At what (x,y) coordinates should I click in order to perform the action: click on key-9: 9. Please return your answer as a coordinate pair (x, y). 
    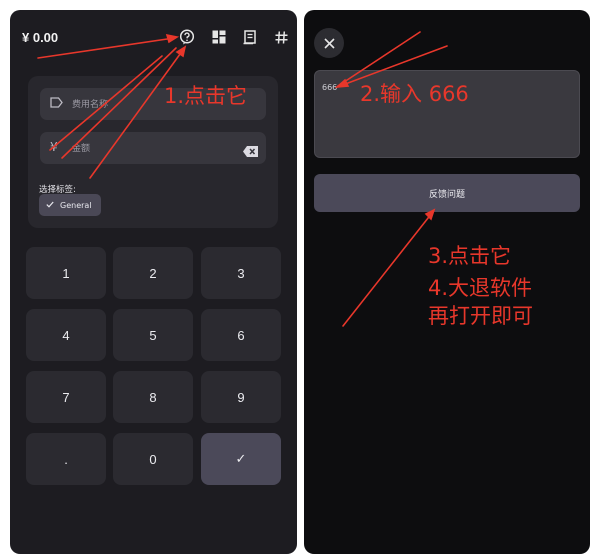
    Looking at the image, I should click on (241, 397).